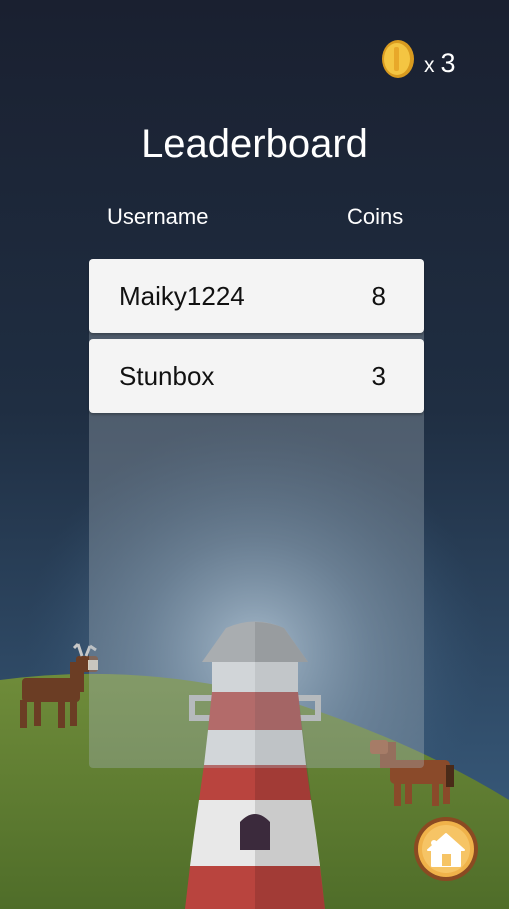 This screenshot has width=509, height=909. What do you see at coordinates (158, 216) in the screenshot?
I see `column-header-username: Username` at bounding box center [158, 216].